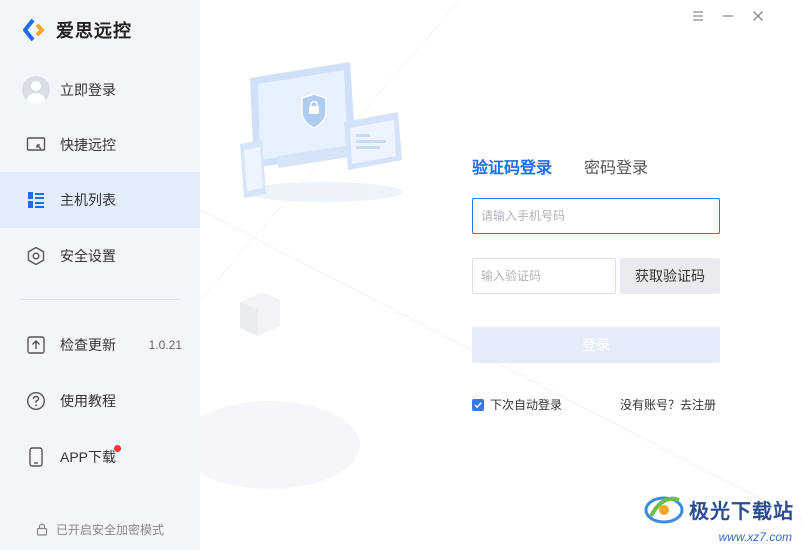  Describe the element at coordinates (42, 529) in the screenshot. I see `lock-icon` at that location.